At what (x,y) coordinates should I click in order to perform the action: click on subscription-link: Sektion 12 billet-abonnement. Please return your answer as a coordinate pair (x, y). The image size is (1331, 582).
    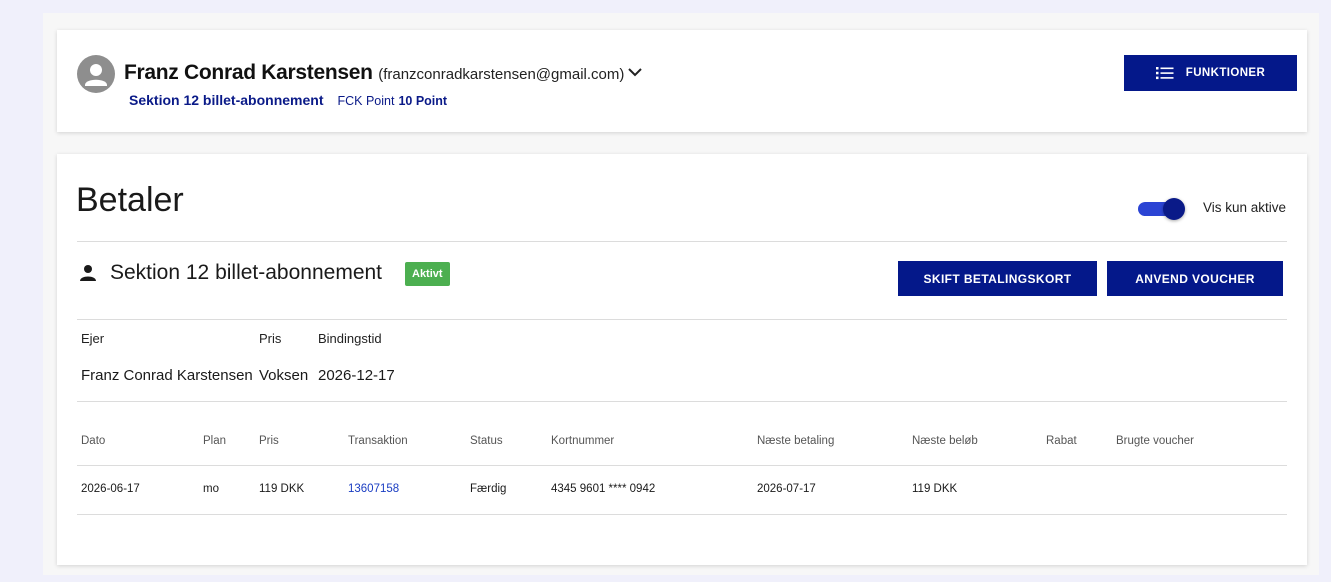
    Looking at the image, I should click on (226, 100).